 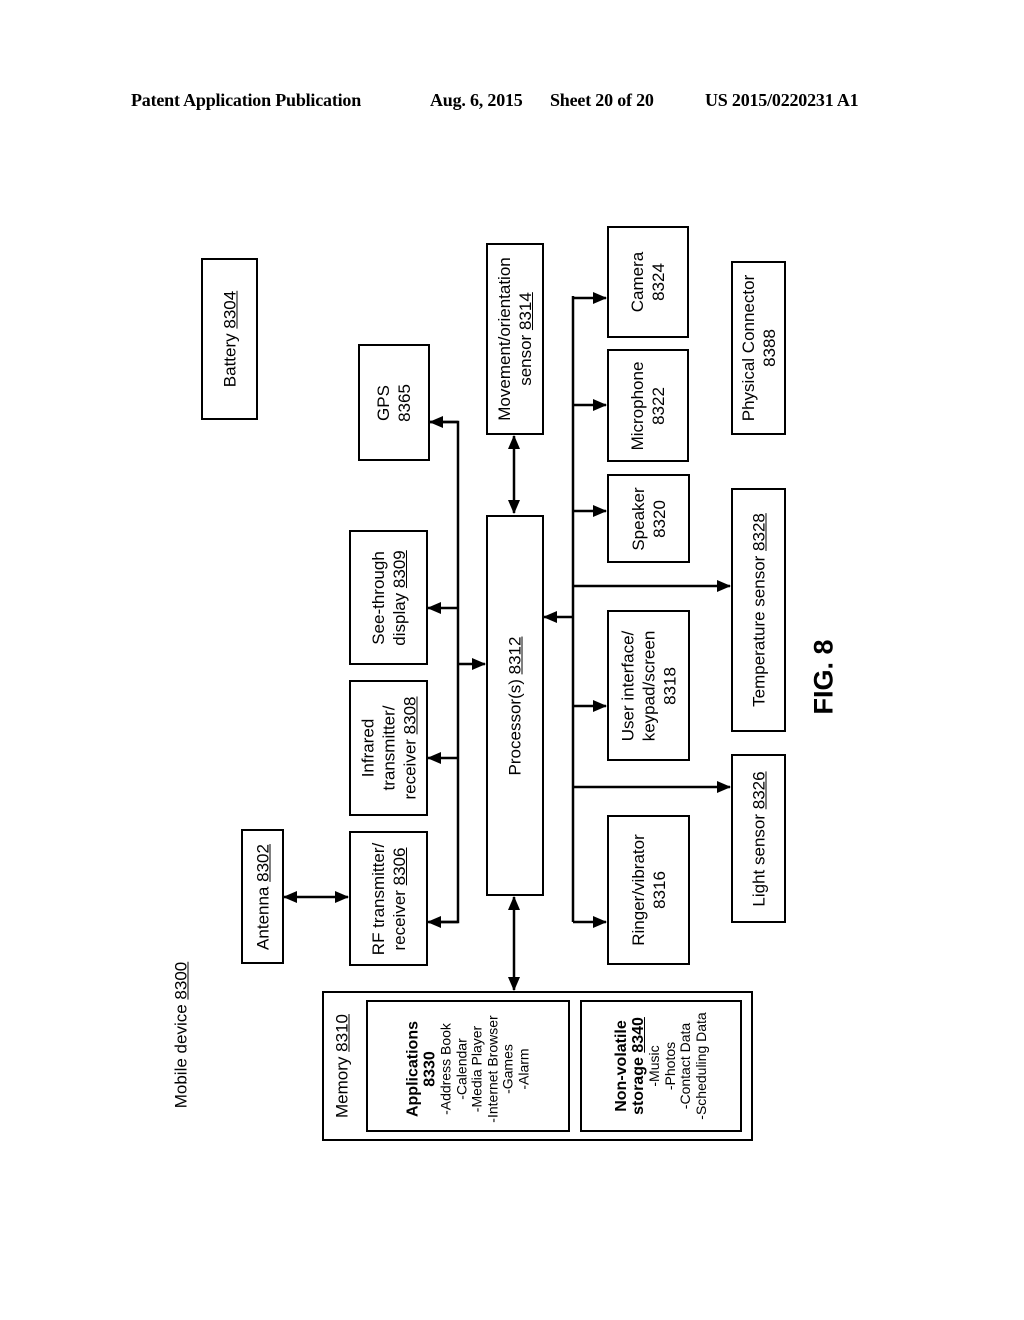 I want to click on infrared-ref: 8308, so click(x=409, y=715).